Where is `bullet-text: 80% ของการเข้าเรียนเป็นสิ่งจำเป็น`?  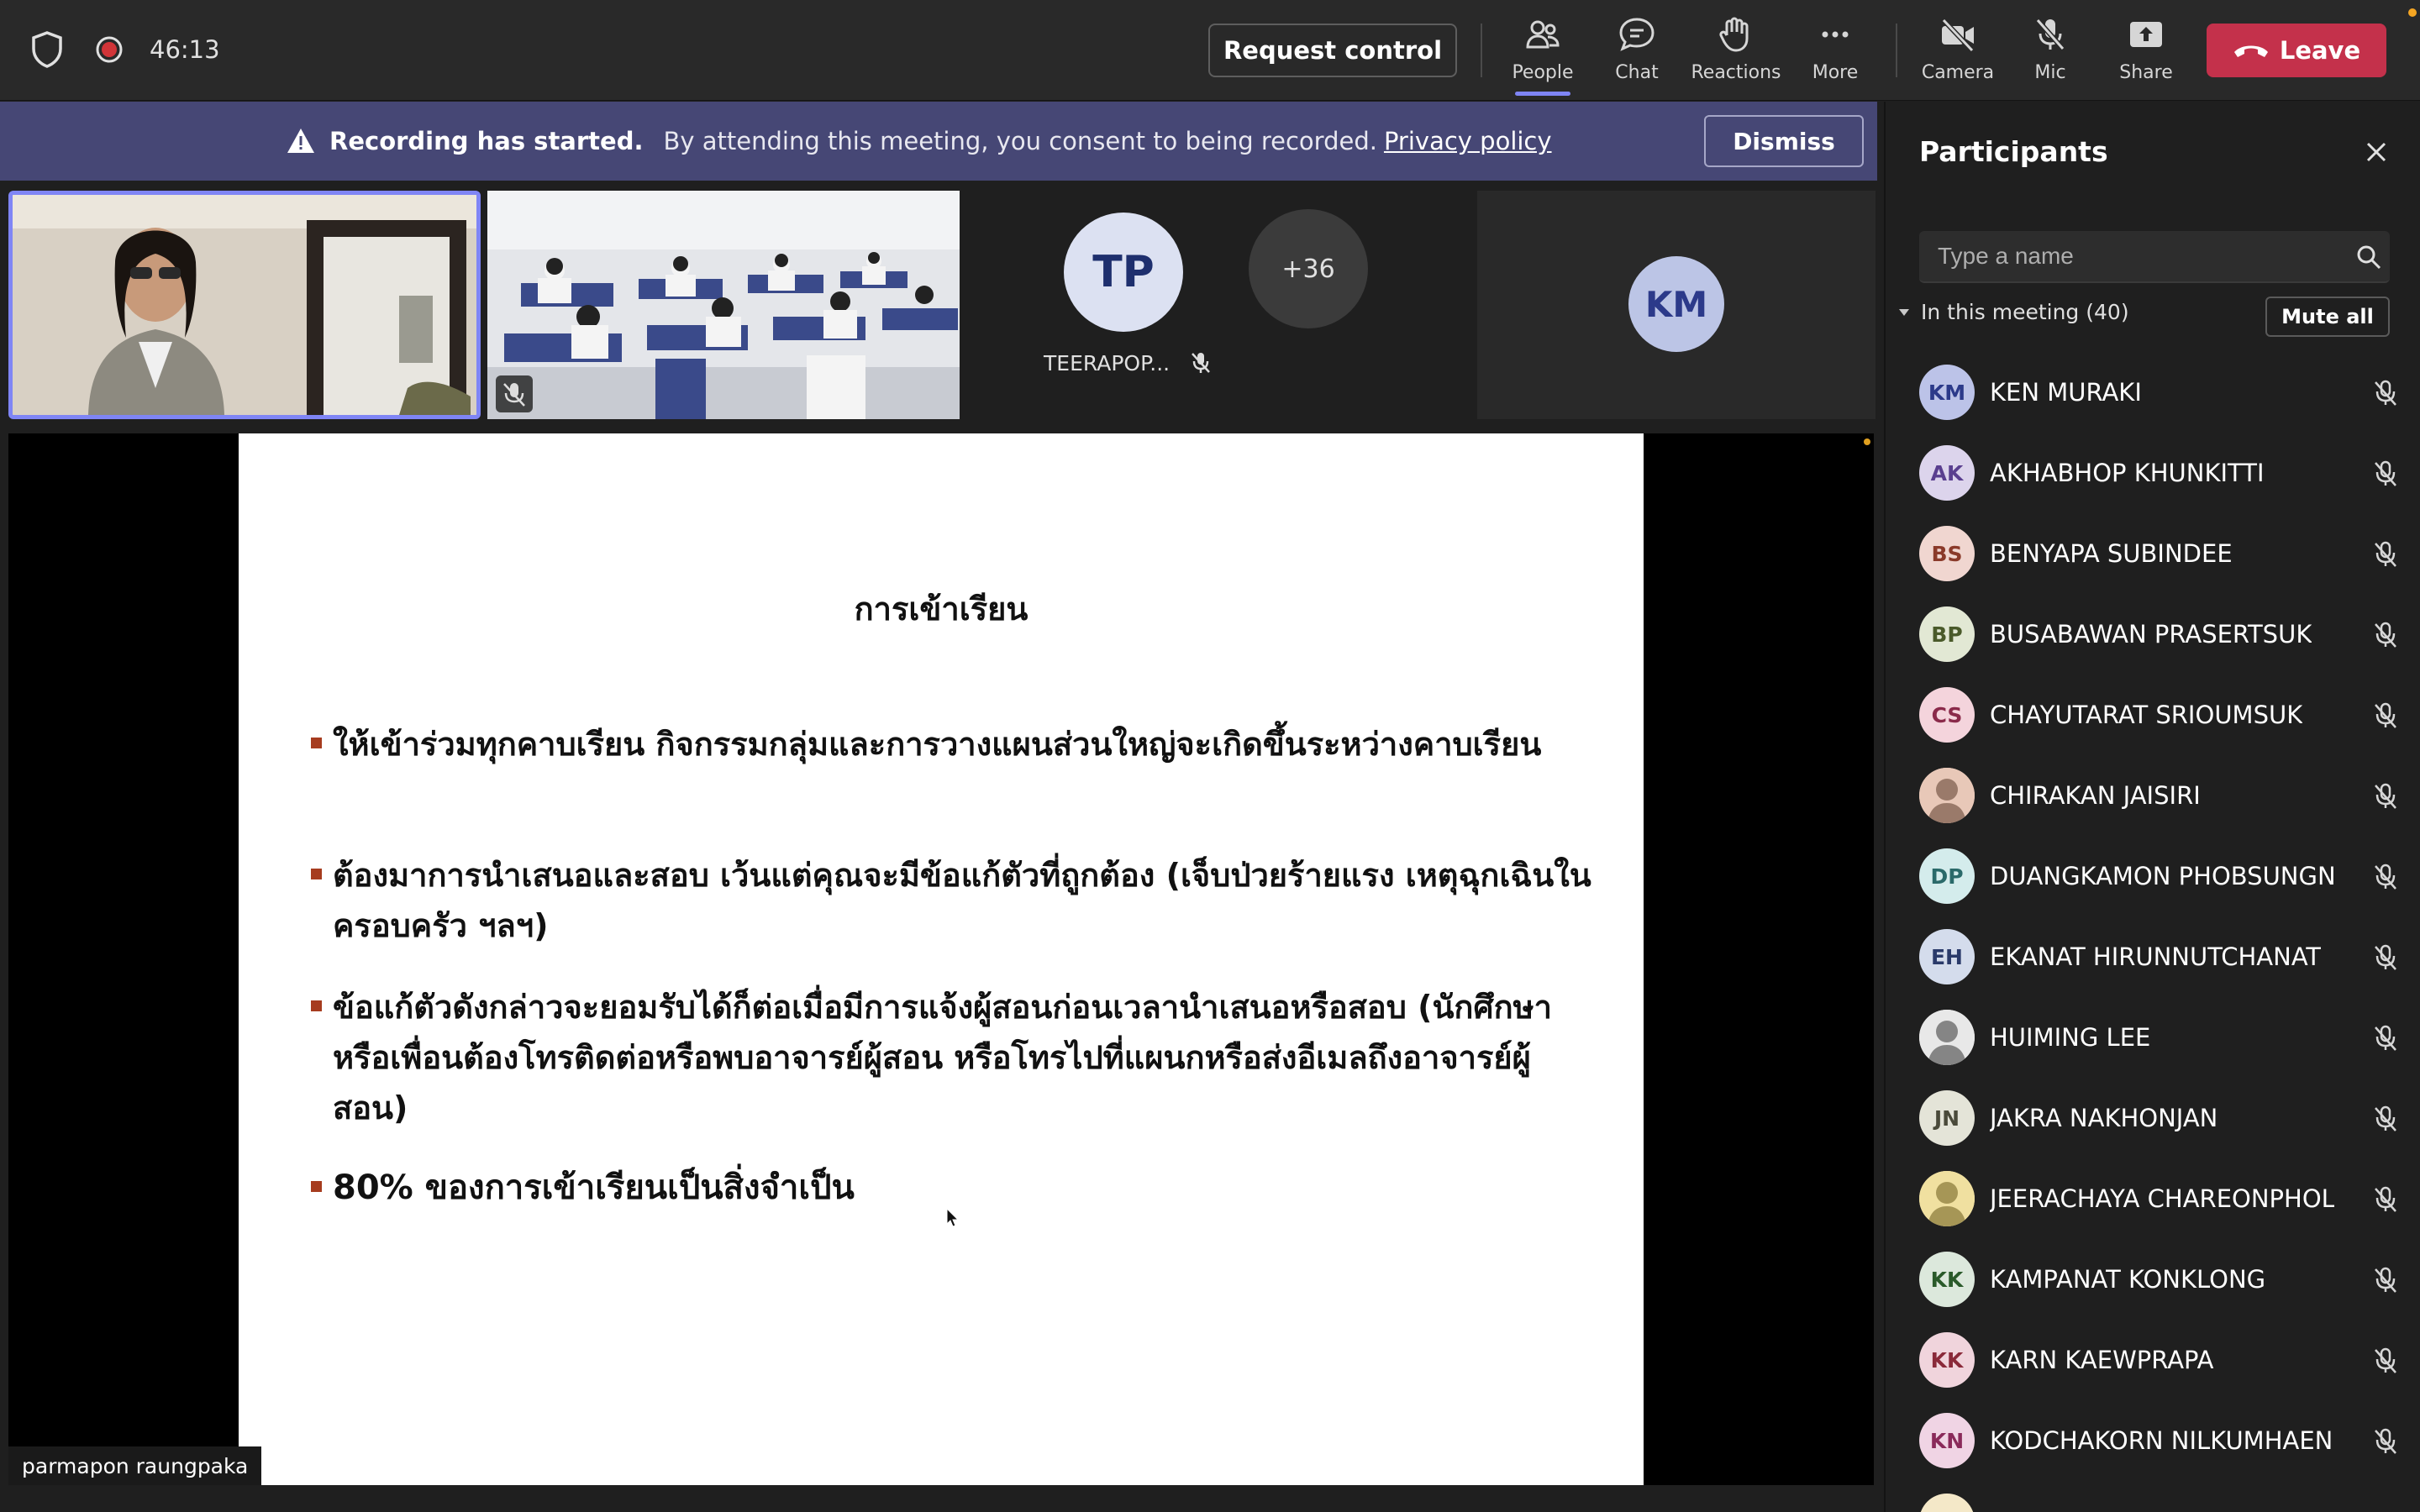 bullet-text: 80% ของการเข้าเรียนเป็นสิ่งจำเป็น is located at coordinates (594, 1187).